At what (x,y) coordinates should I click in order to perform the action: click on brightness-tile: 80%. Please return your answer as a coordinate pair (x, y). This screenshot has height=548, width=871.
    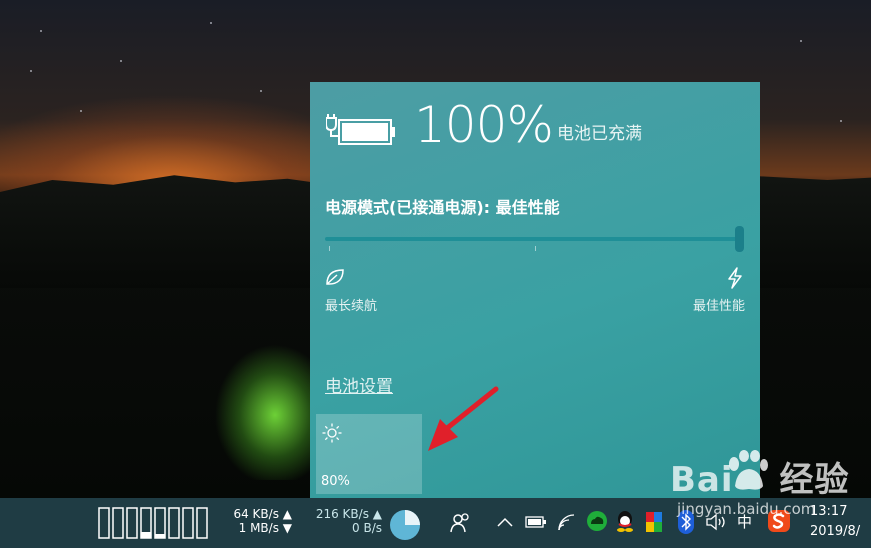
    Looking at the image, I should click on (369, 454).